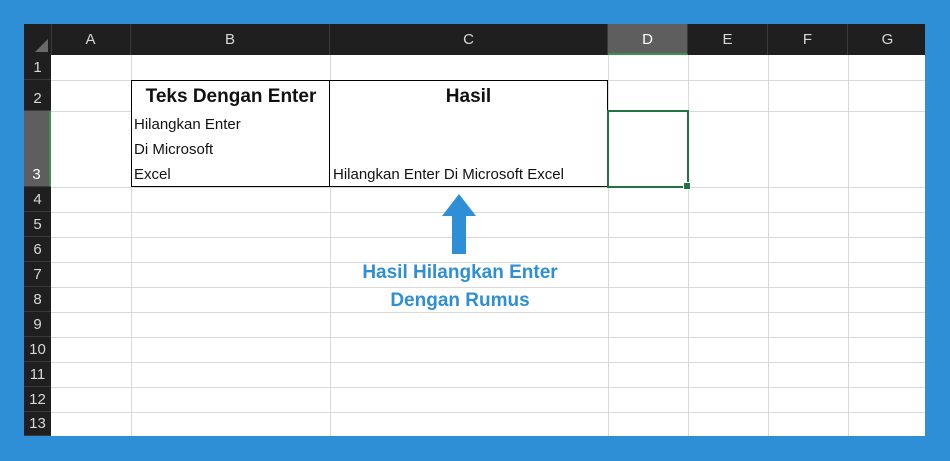 Image resolution: width=950 pixels, height=461 pixels. What do you see at coordinates (469, 39) in the screenshot?
I see `column-header-c: C` at bounding box center [469, 39].